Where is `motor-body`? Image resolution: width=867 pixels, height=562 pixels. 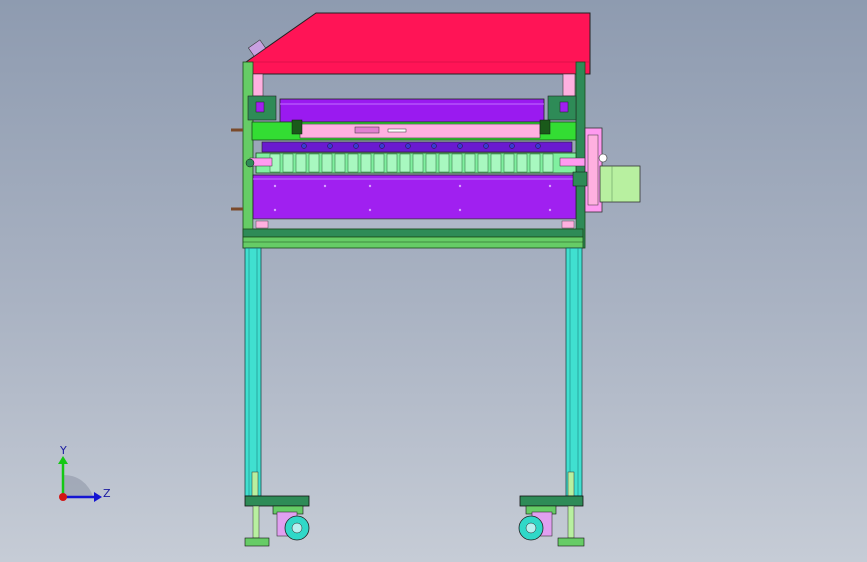
motor-body is located at coordinates (620, 184).